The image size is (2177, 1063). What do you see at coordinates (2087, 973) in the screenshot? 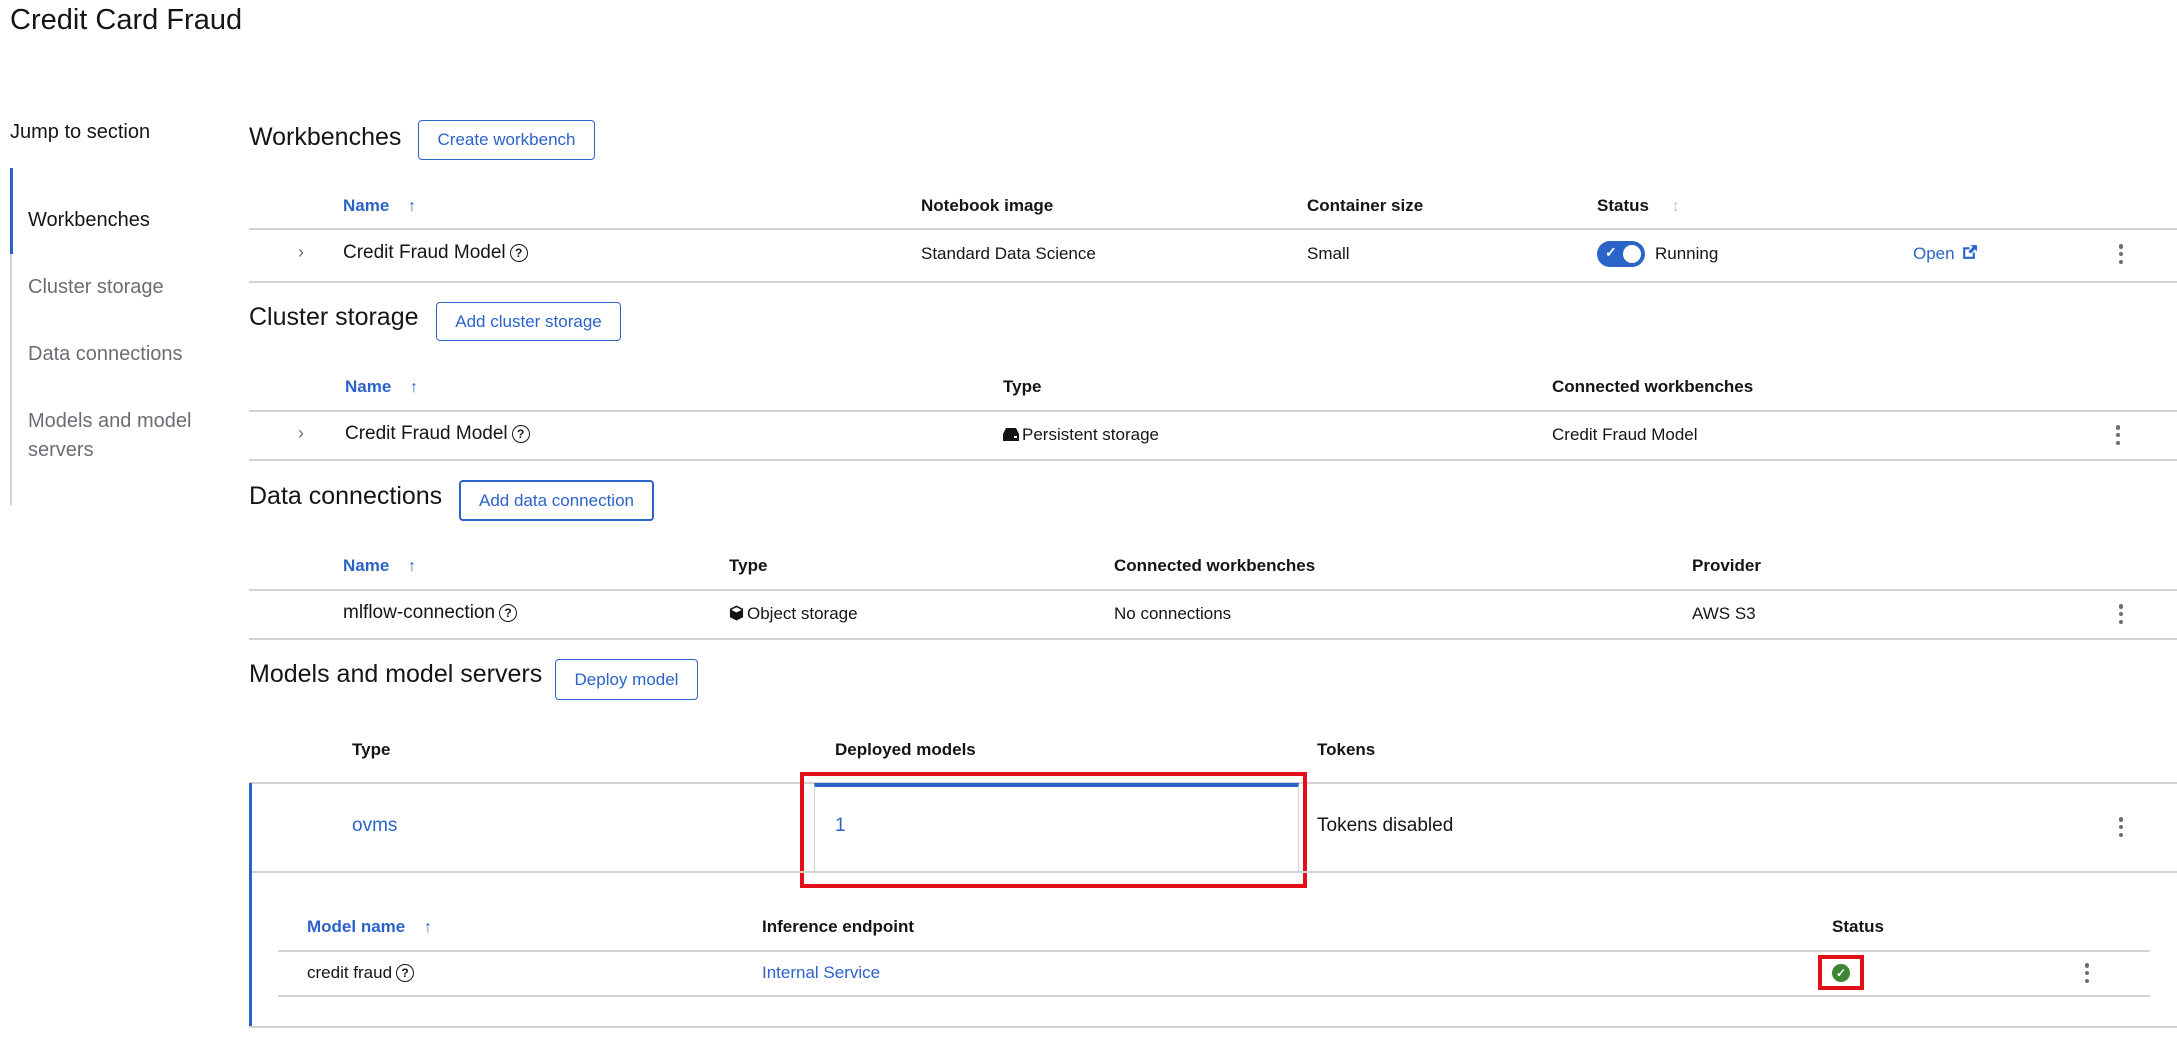
I see `deployed-model-row-kebab-icon` at bounding box center [2087, 973].